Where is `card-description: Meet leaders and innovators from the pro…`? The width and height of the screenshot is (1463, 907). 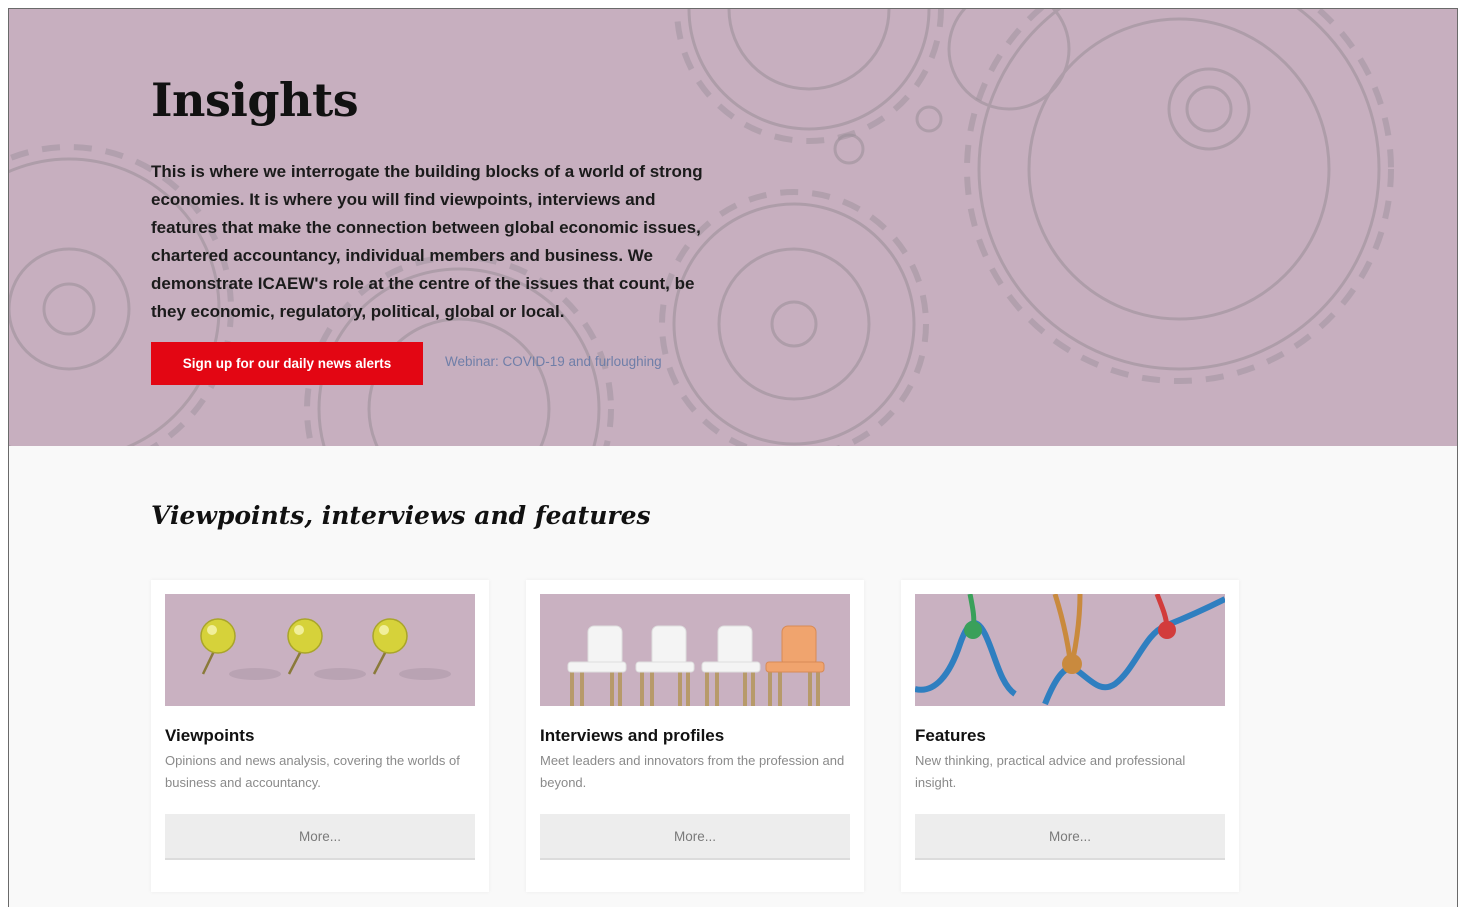
card-description: Meet leaders and innovators from the pro… is located at coordinates (692, 771).